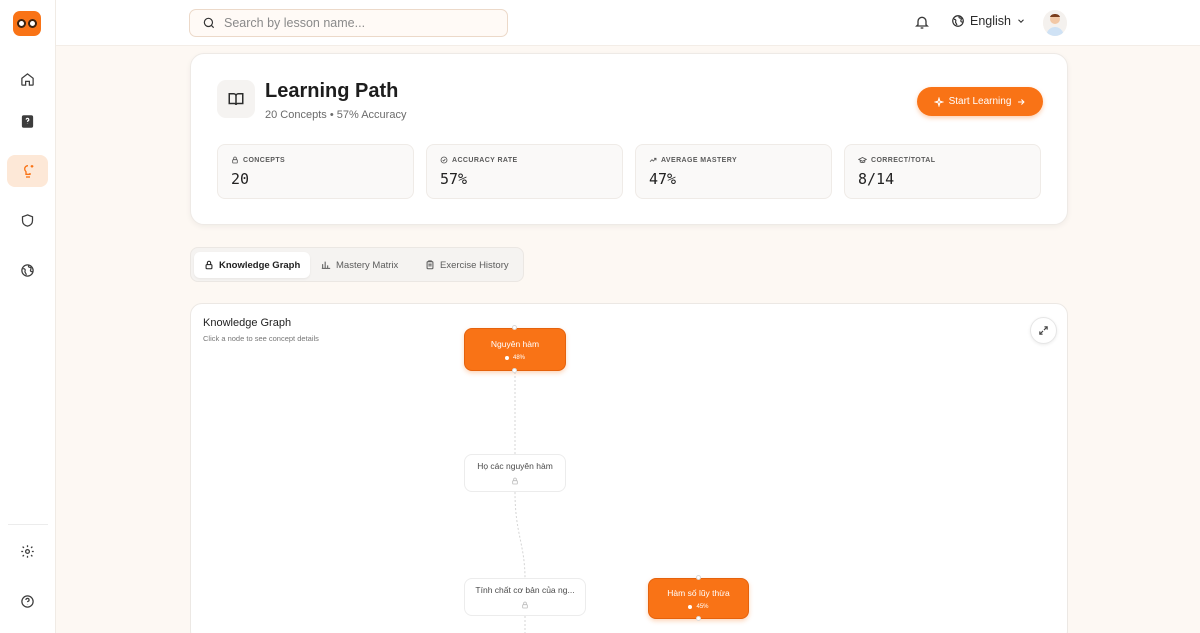  What do you see at coordinates (27, 23) in the screenshot?
I see `app-logo` at bounding box center [27, 23].